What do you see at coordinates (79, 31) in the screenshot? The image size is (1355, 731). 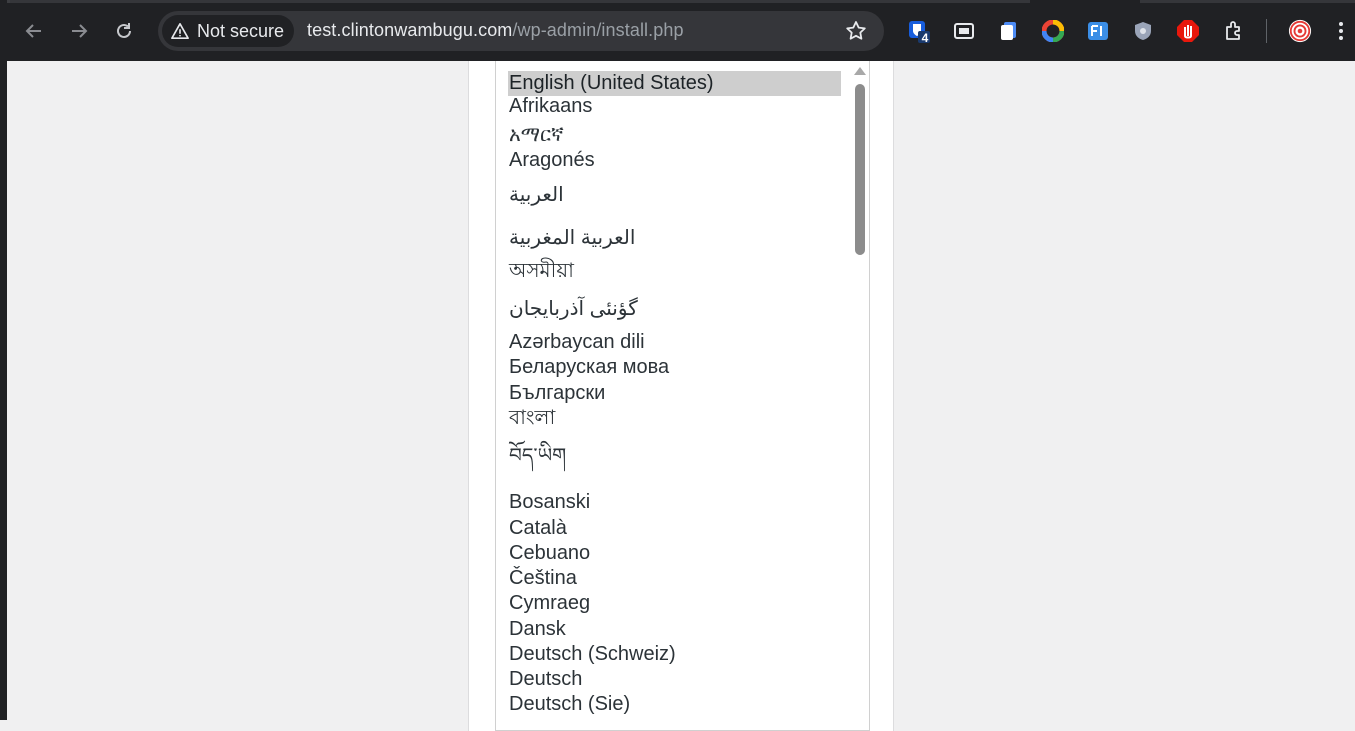 I see `forward-icon` at bounding box center [79, 31].